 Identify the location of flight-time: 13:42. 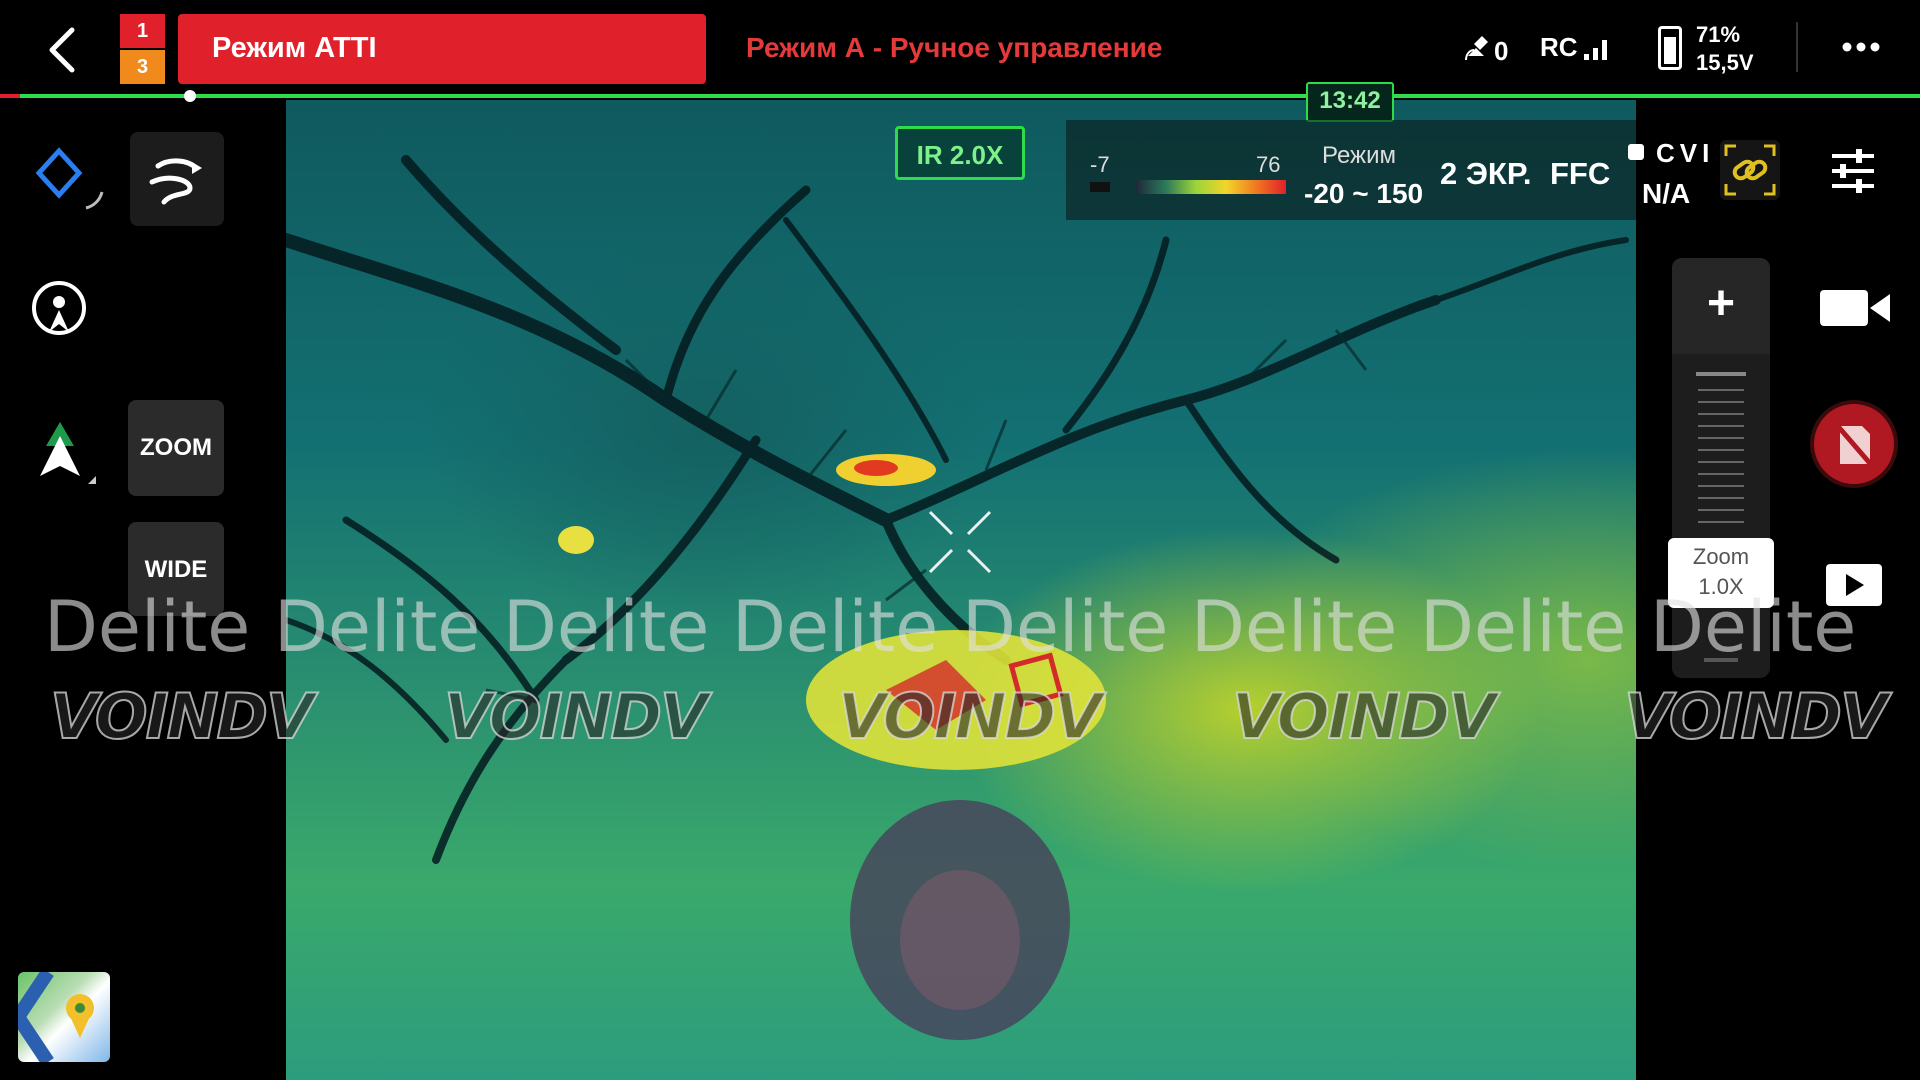
(1350, 102).